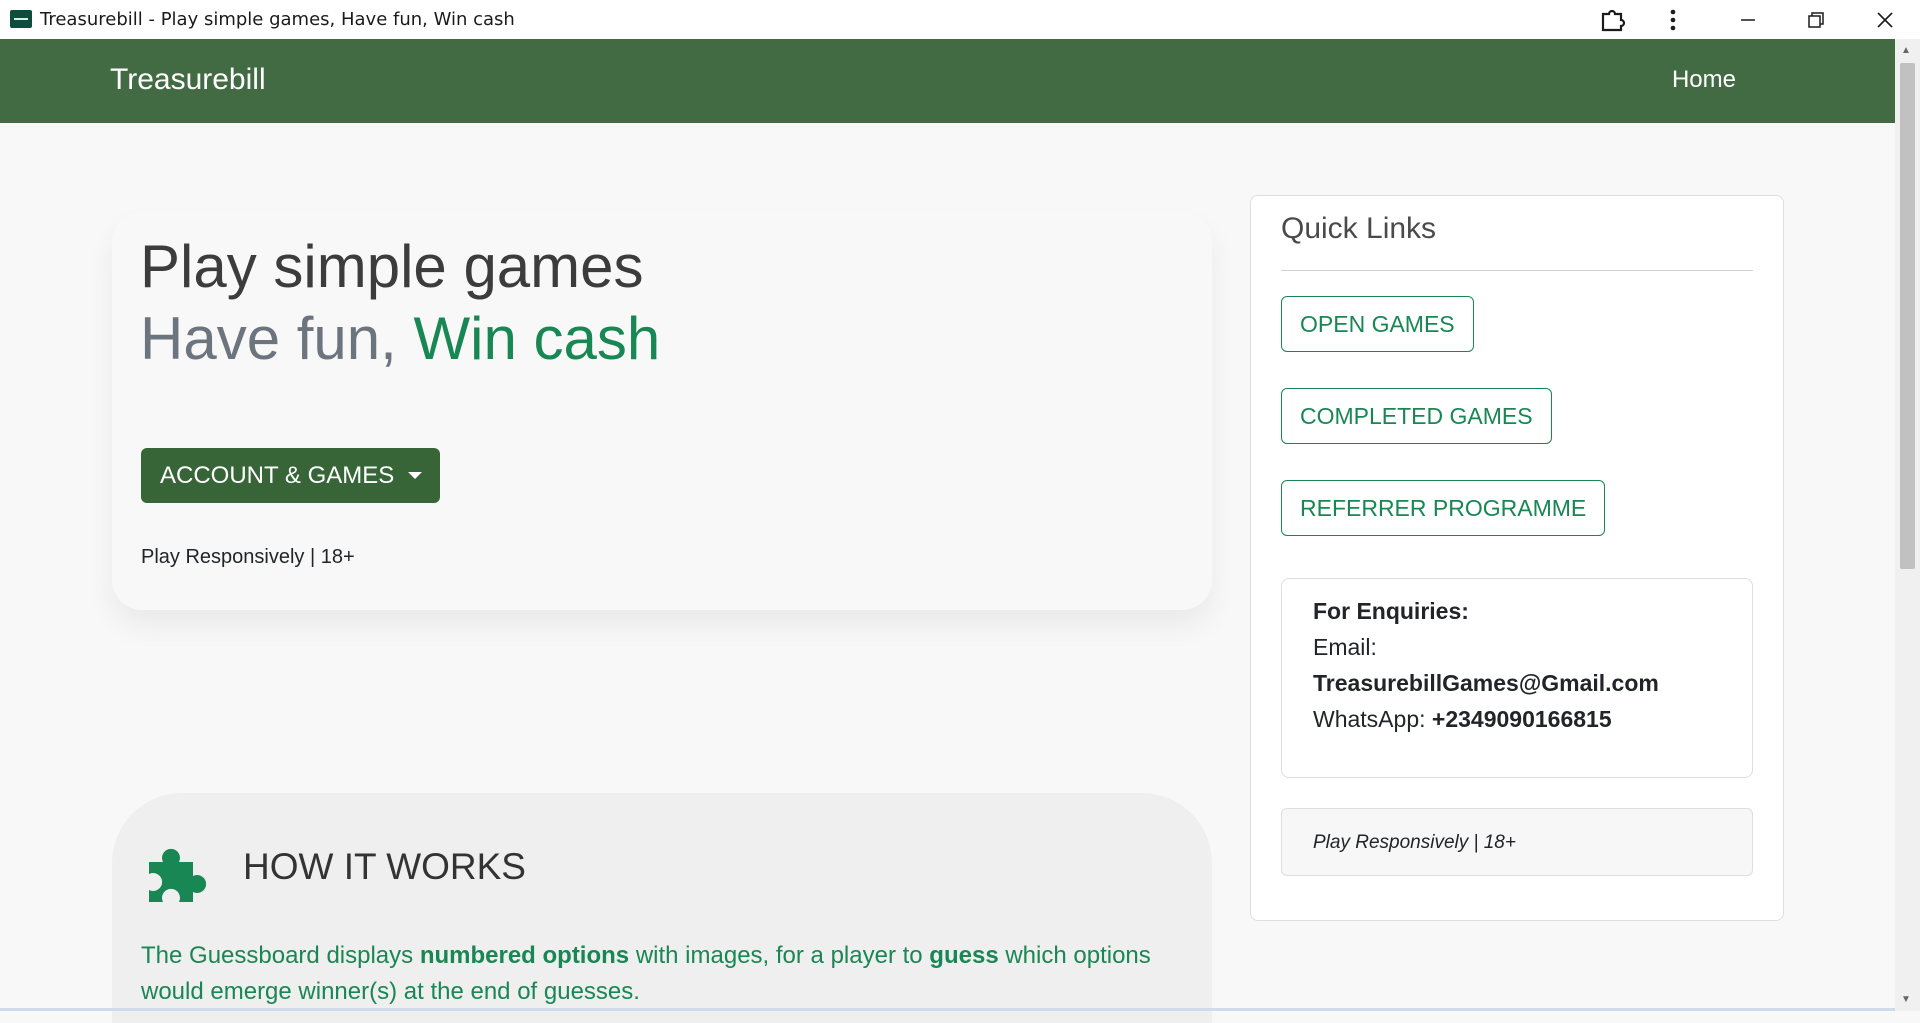 This screenshot has width=1920, height=1023. I want to click on how-text-part-1: The Guessboard displays, so click(280, 955).